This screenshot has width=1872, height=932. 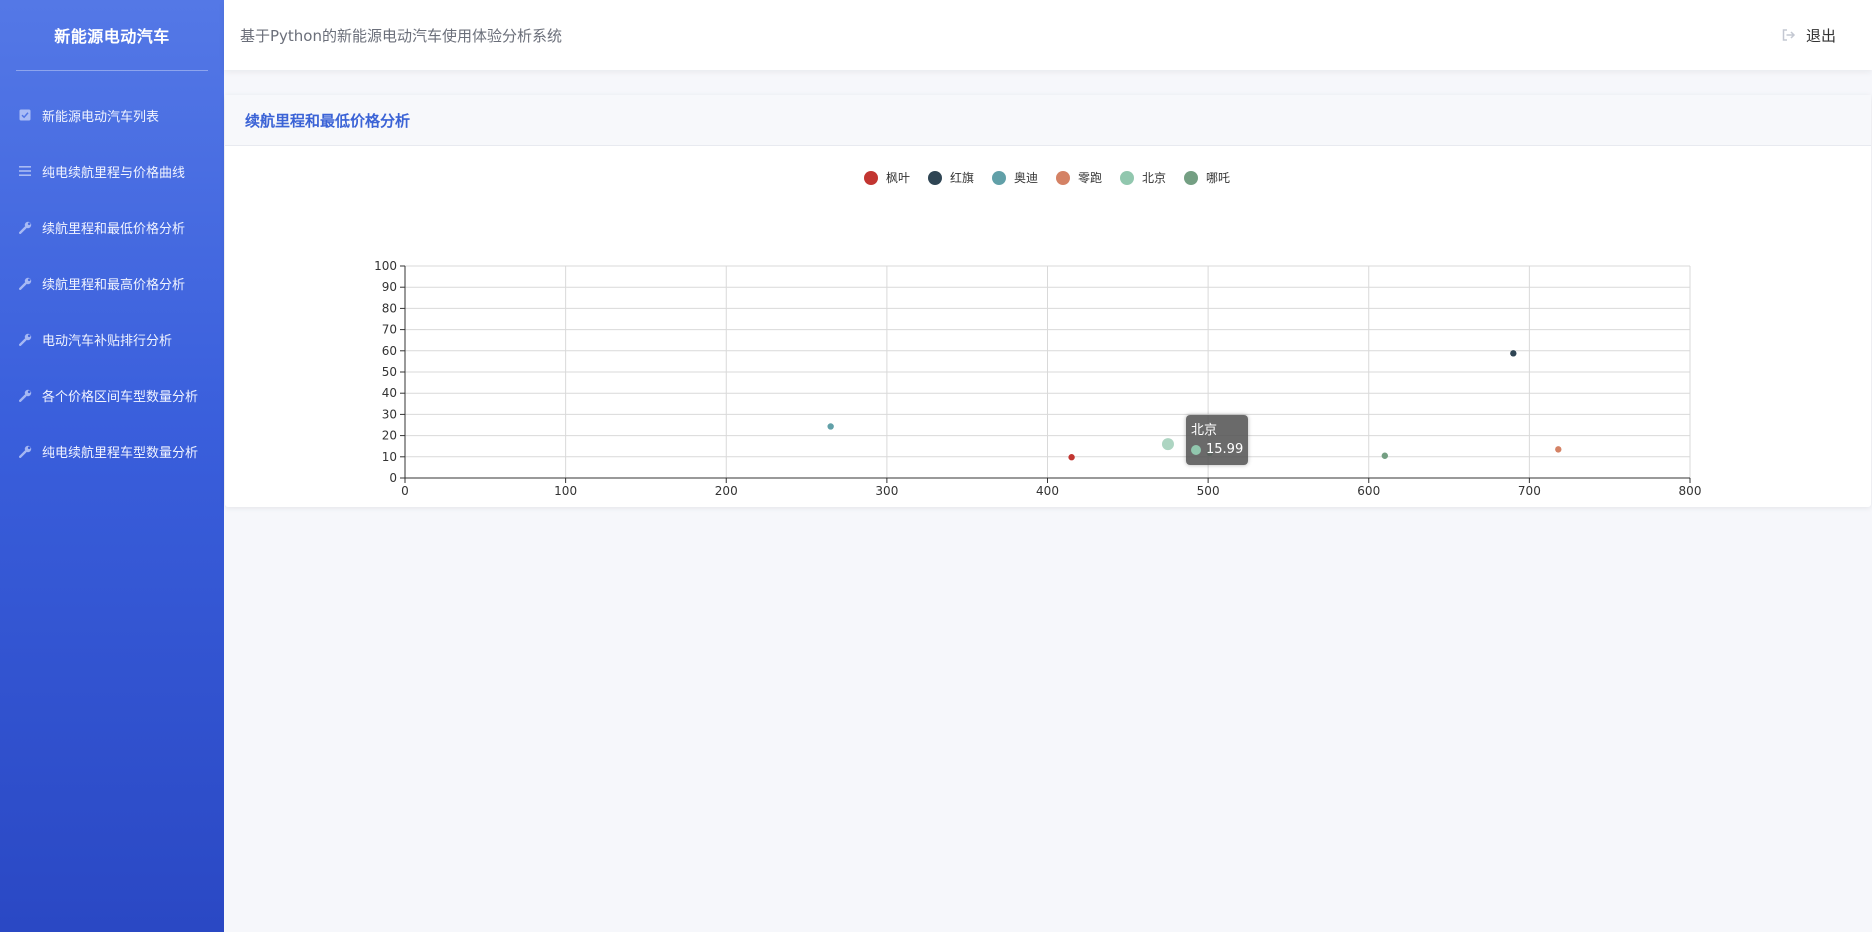 What do you see at coordinates (1048, 35) in the screenshot?
I see `top-header: 基于Python的新能源电动汽车使用体验分析系统 退出` at bounding box center [1048, 35].